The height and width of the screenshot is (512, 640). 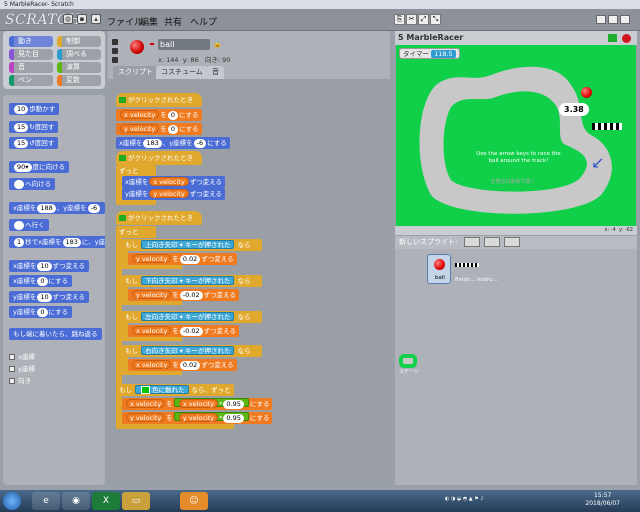 I want to click on stage-thumbnail: ステージ, so click(x=409, y=365).